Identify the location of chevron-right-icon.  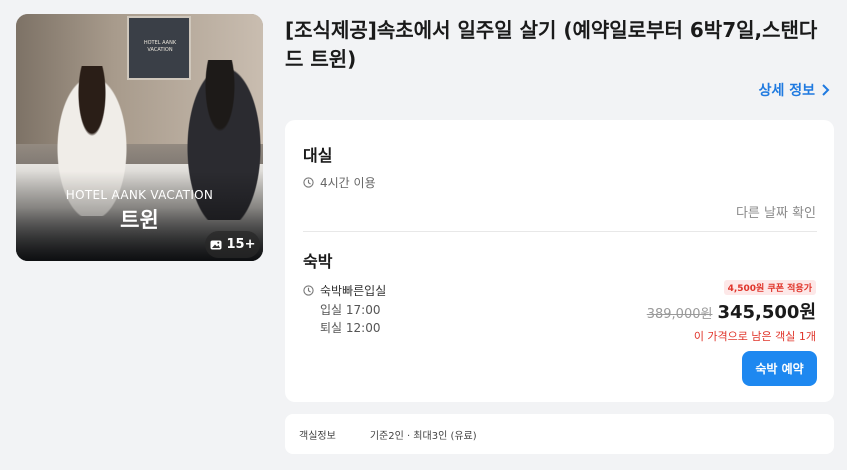
(826, 90).